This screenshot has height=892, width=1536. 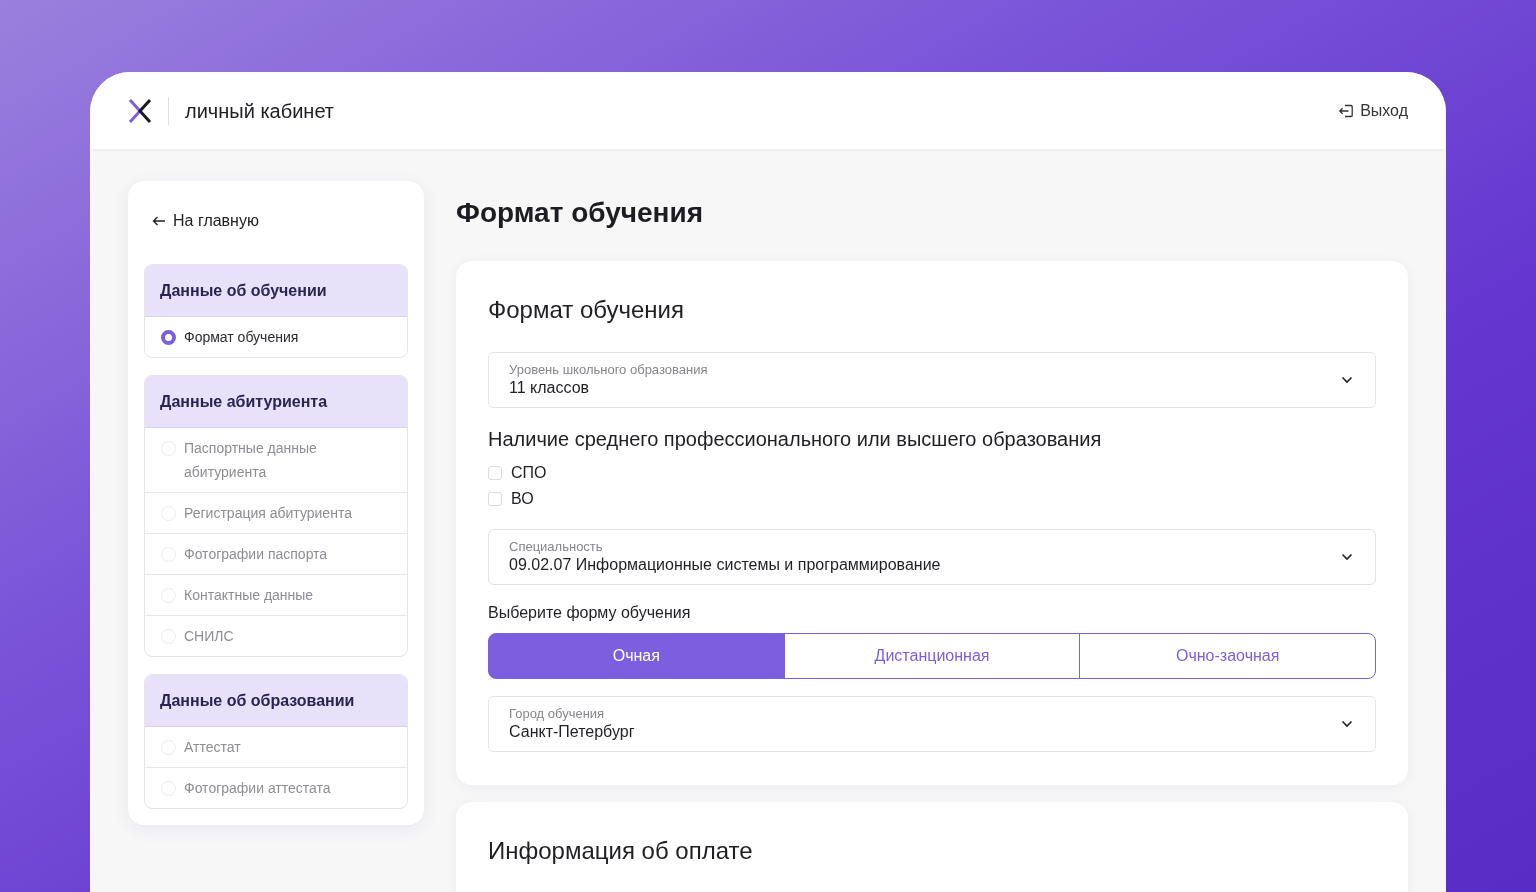 I want to click on sidebar-group-header: Данные абитуриента, so click(x=276, y=402).